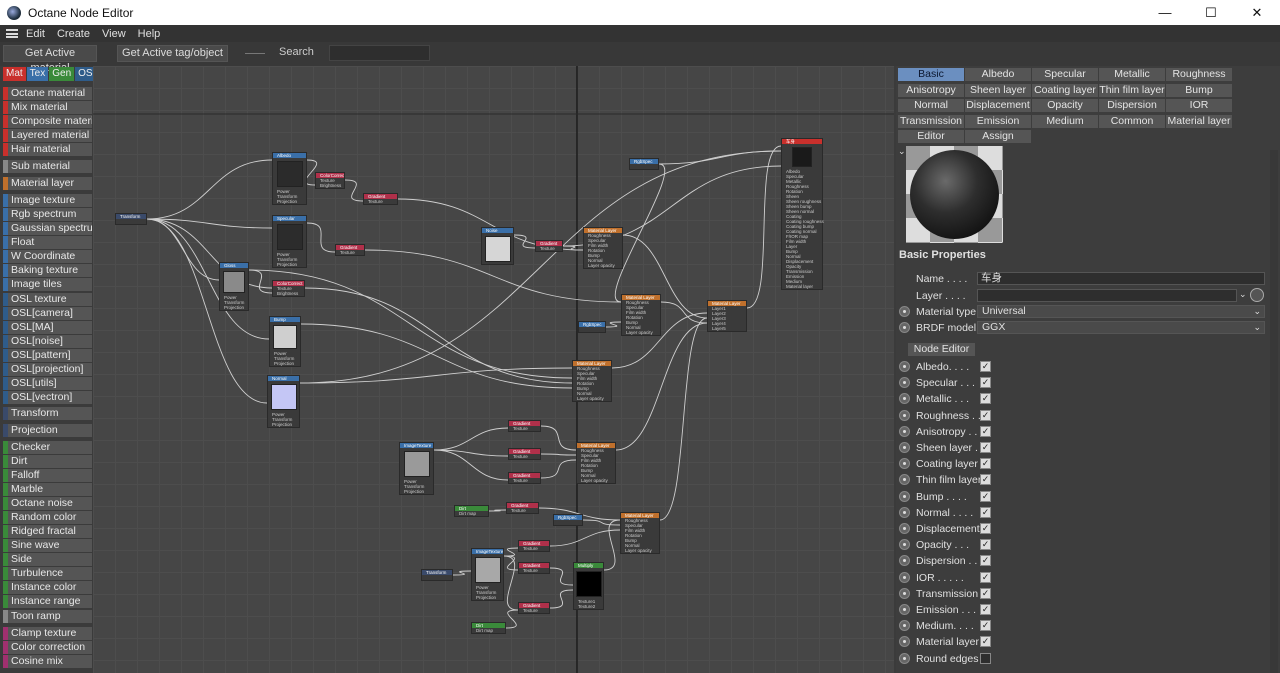  What do you see at coordinates (379, 53) in the screenshot?
I see `search-input` at bounding box center [379, 53].